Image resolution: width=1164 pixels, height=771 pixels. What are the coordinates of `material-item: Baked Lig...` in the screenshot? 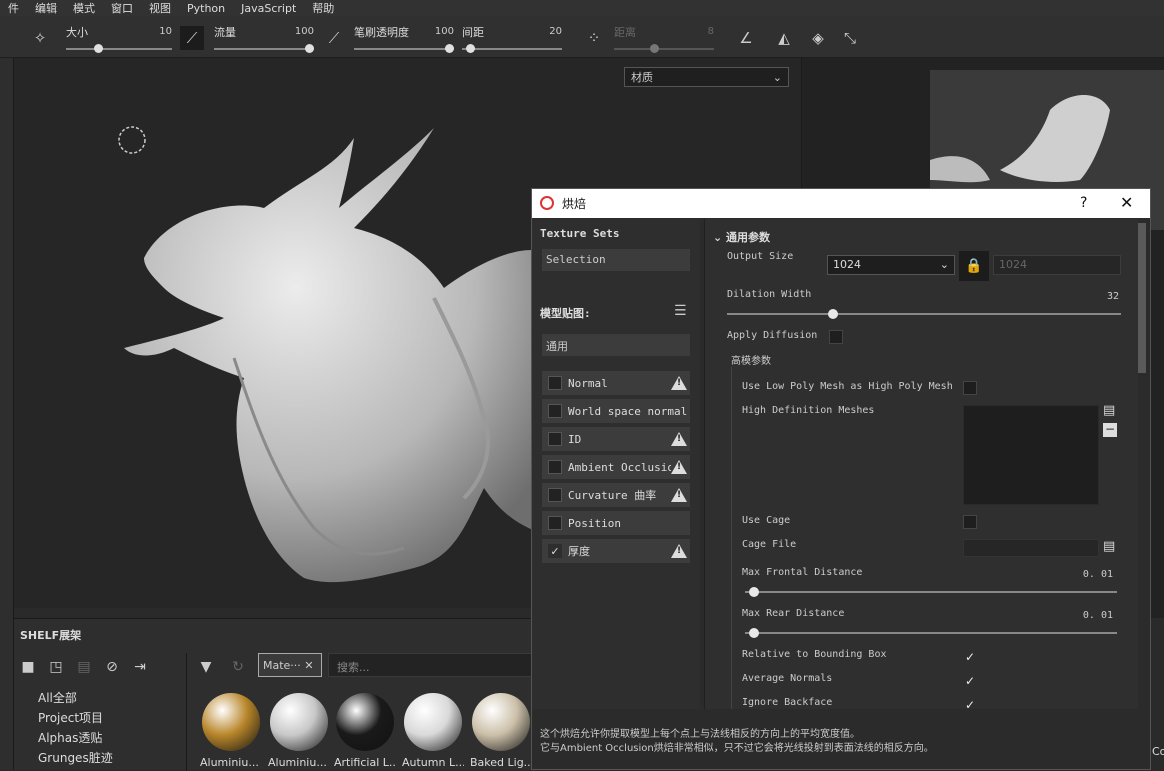 It's located at (501, 731).